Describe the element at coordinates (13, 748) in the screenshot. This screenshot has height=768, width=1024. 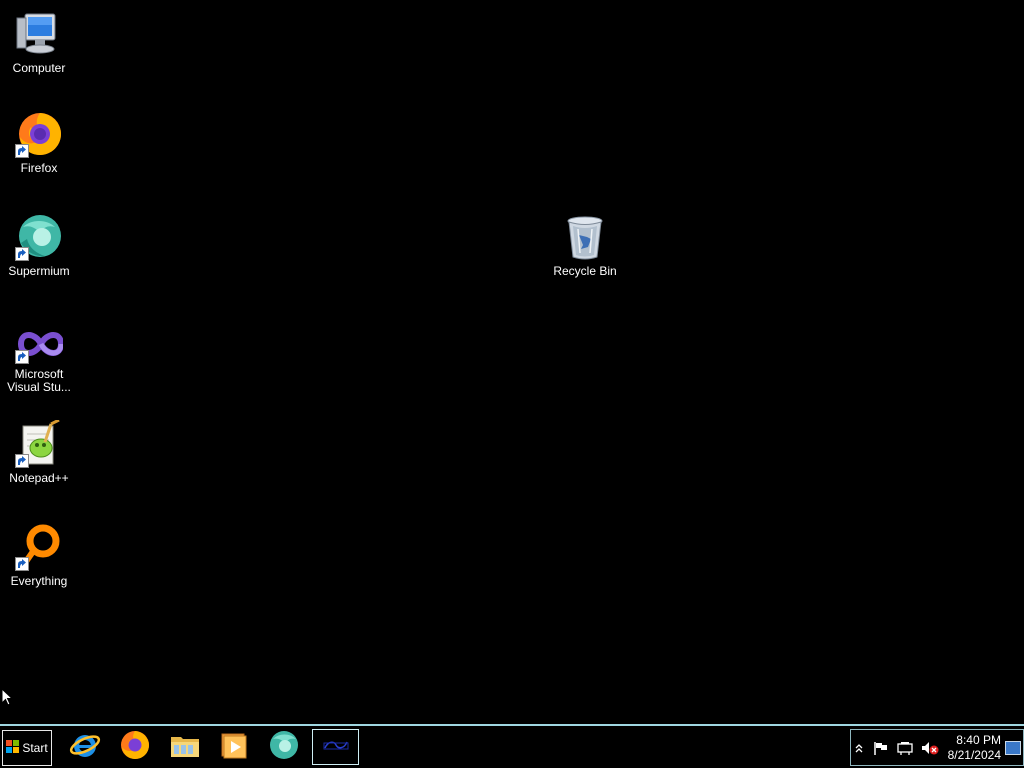
I see `windows-logo-icon` at that location.